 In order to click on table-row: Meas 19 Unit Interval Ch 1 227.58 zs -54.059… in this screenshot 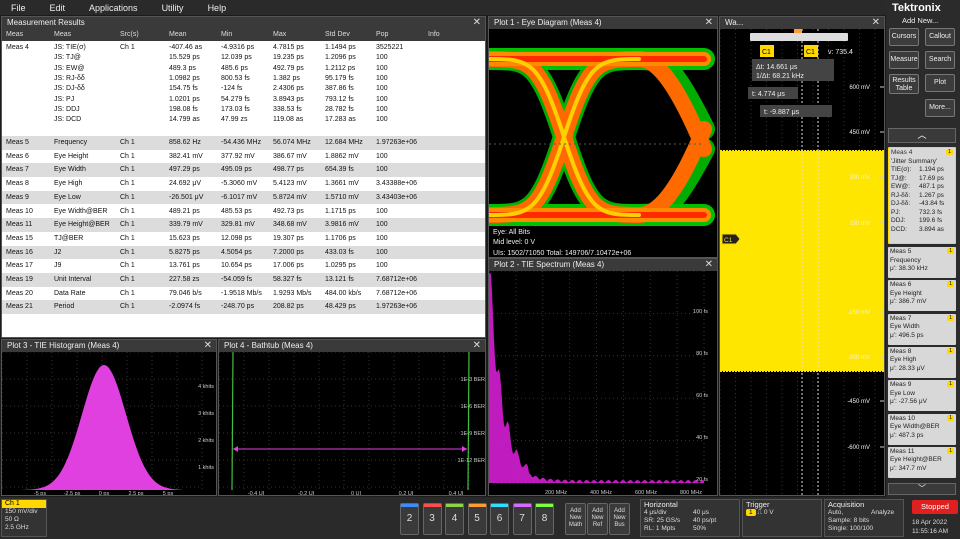, I will do `click(243, 280)`.